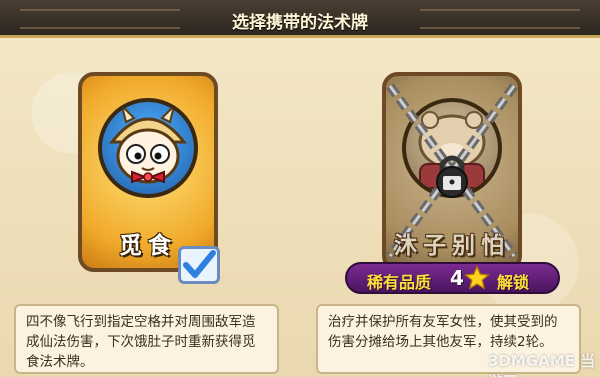  I want to click on cat-samurai-icon, so click(148, 143).